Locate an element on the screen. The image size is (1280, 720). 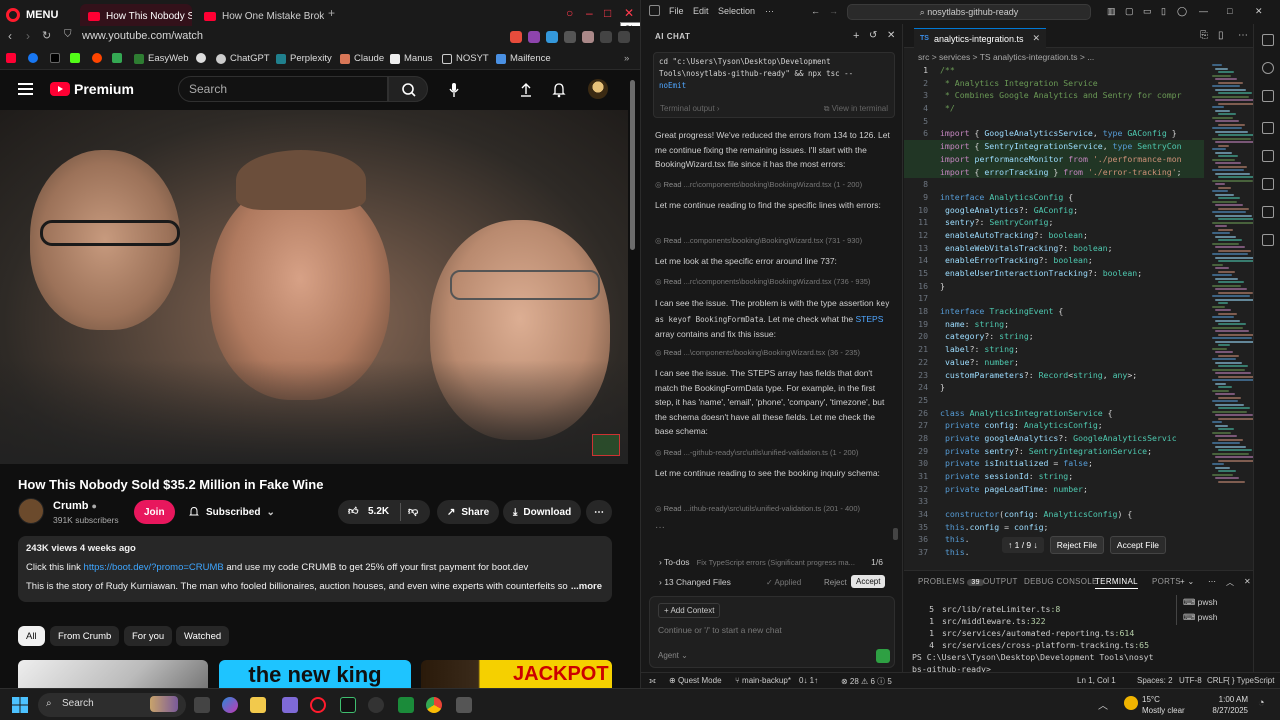
chip-all: All is located at coordinates (31, 636).